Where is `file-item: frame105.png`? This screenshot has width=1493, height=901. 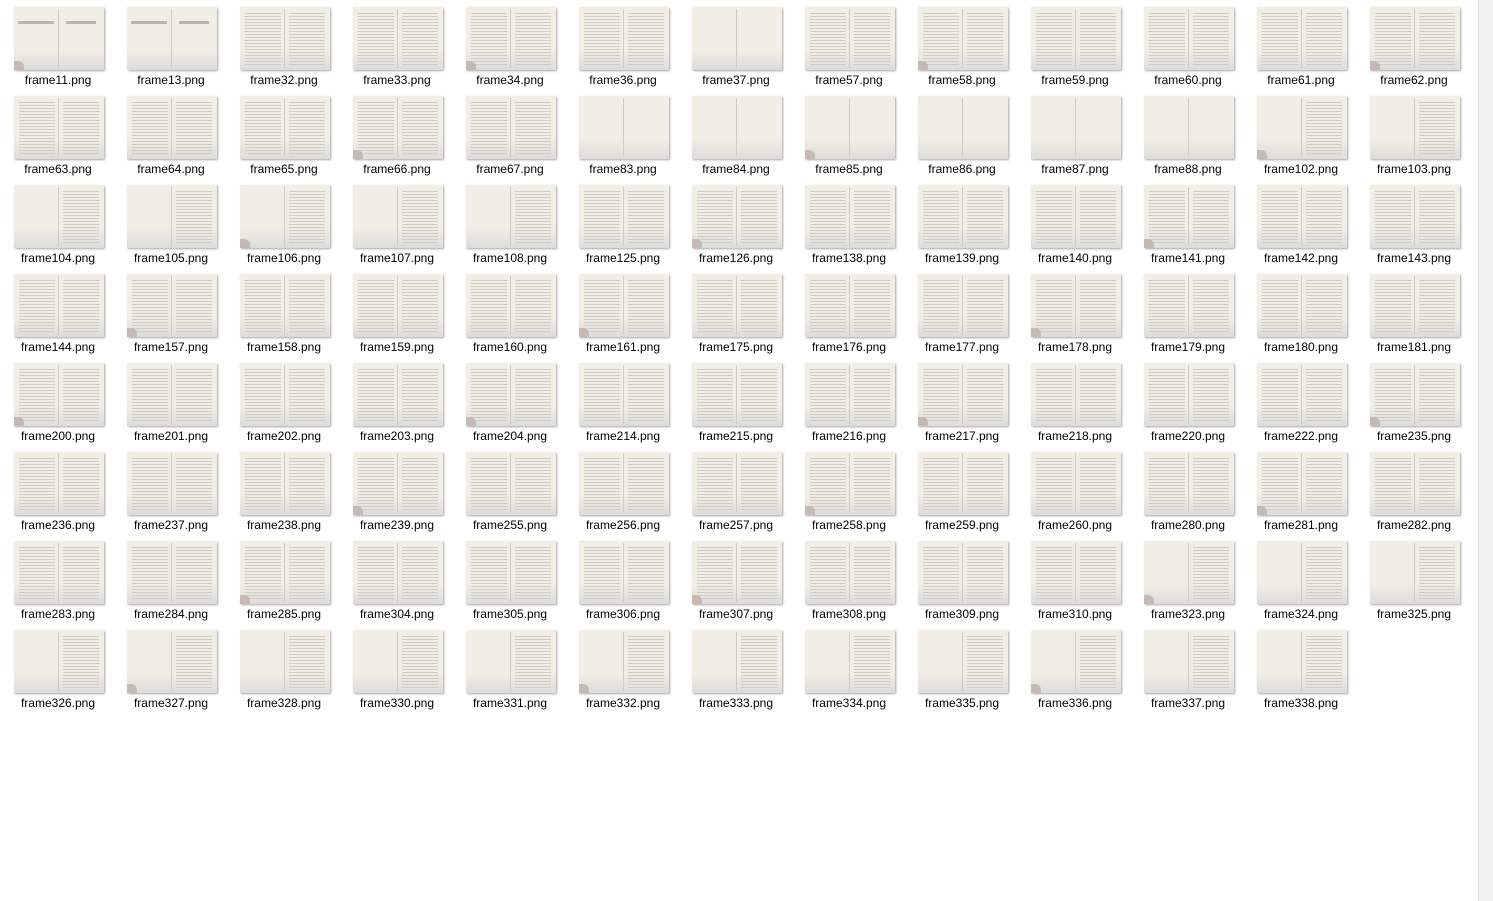 file-item: frame105.png is located at coordinates (182, 222).